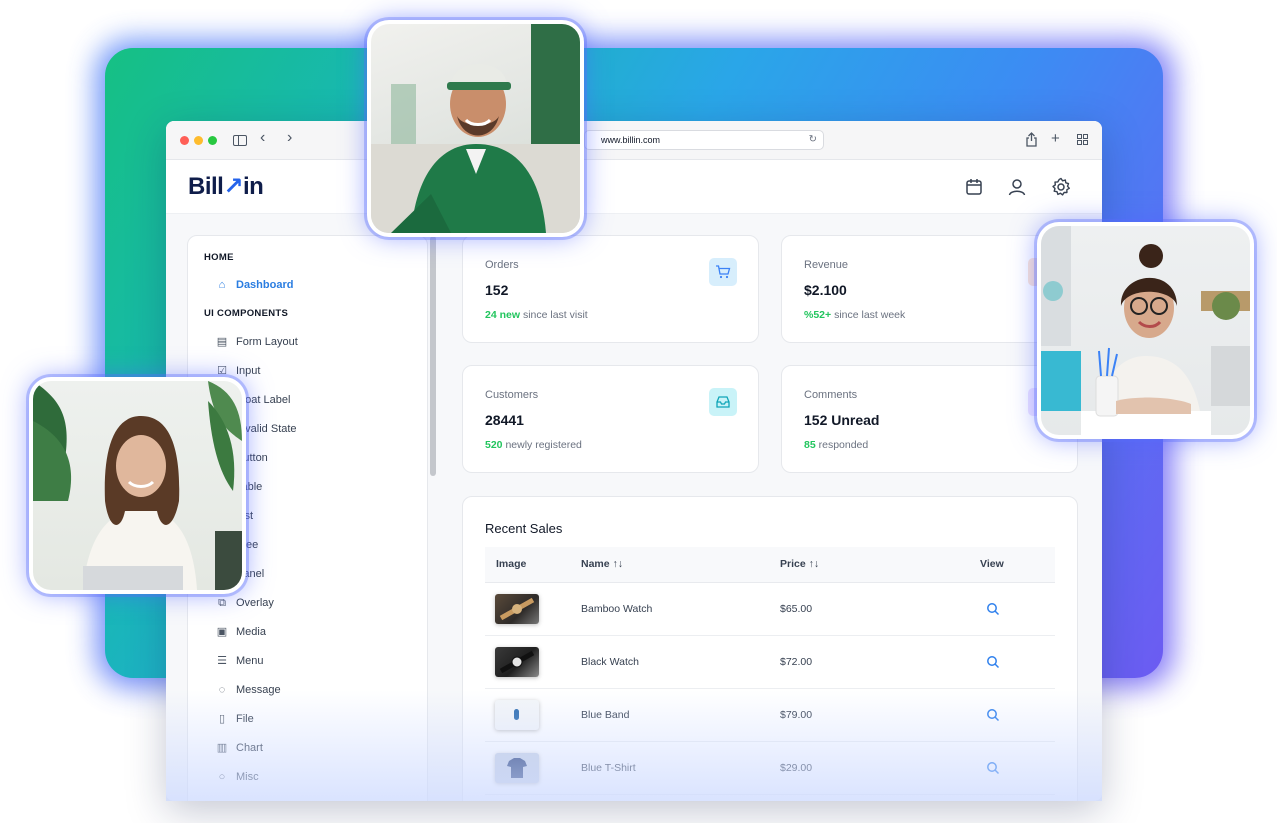  I want to click on new-tab-icon: +, so click(1055, 139).